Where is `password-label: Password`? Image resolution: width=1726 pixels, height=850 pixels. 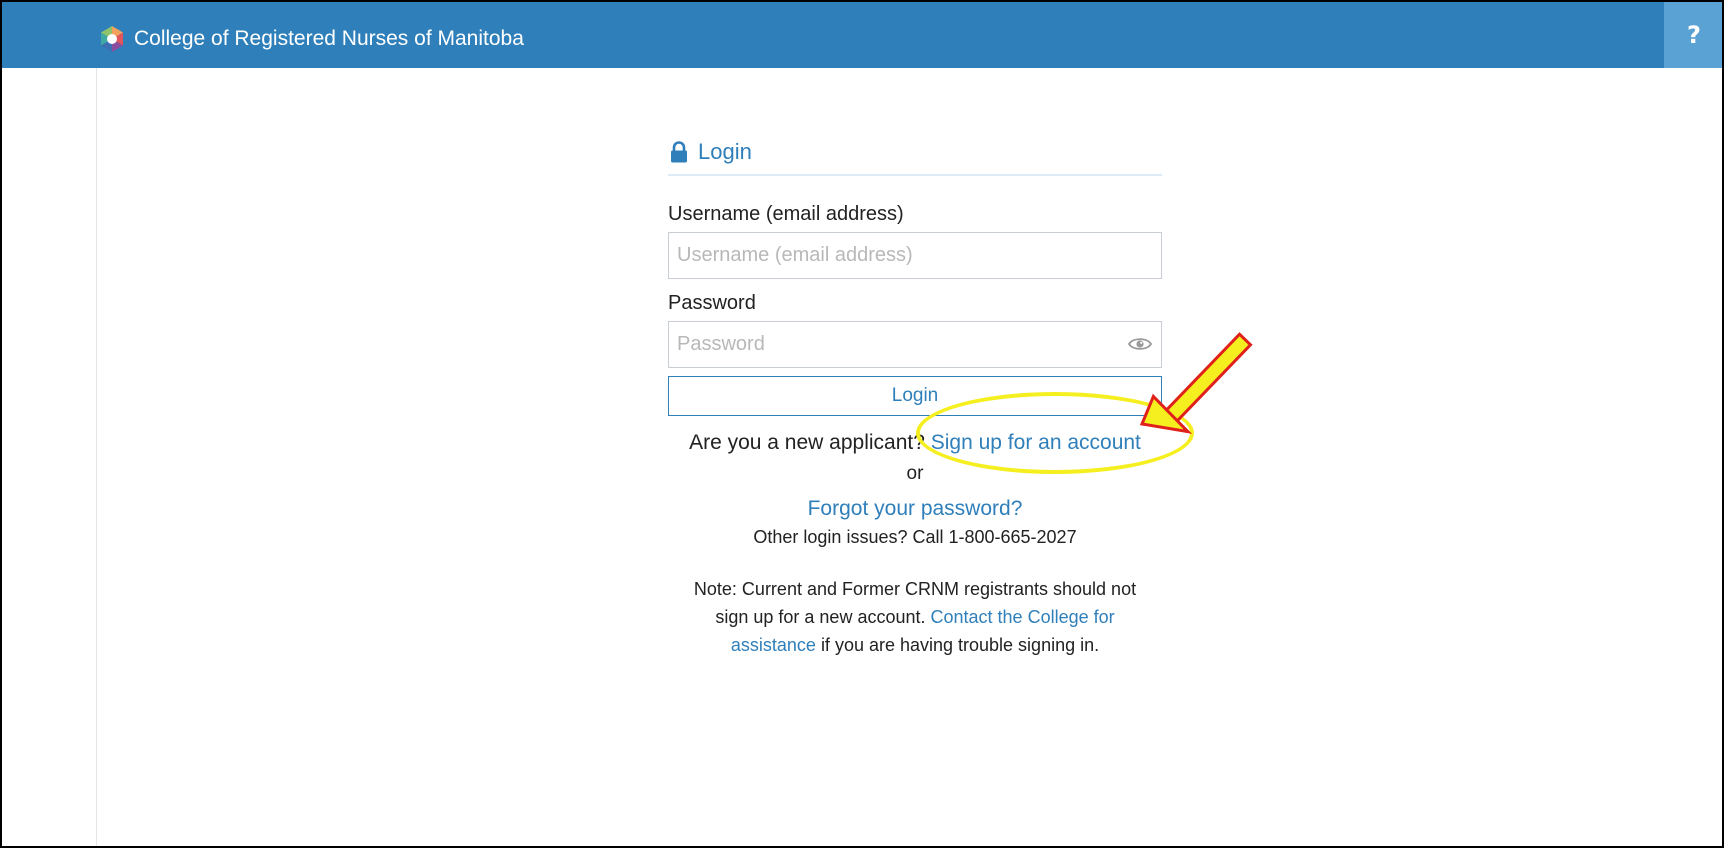
password-label: Password is located at coordinates (712, 303).